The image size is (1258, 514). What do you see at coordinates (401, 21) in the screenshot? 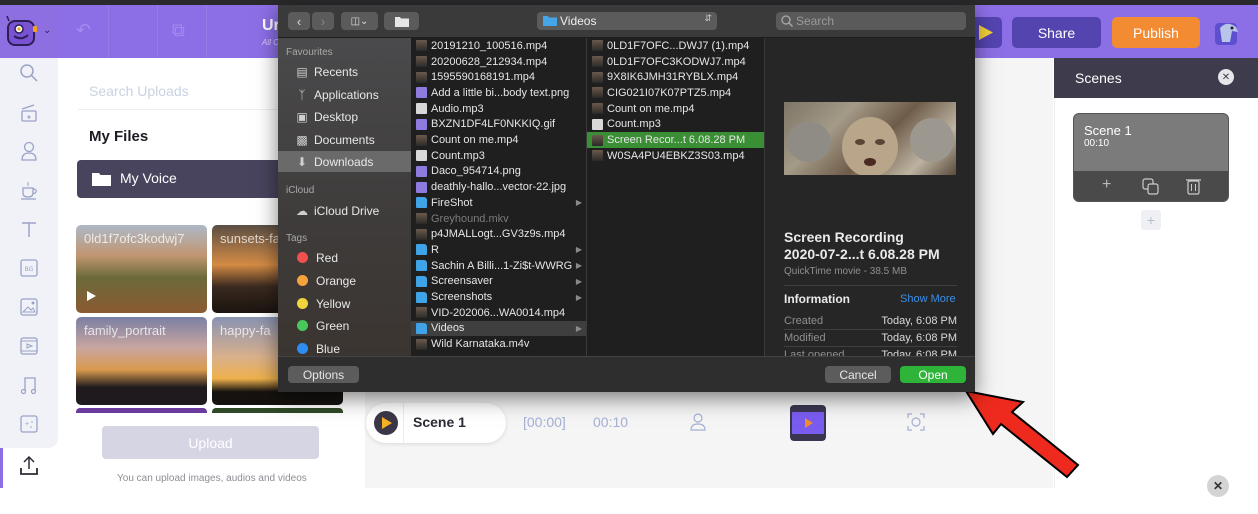
I see `new-folder-button` at bounding box center [401, 21].